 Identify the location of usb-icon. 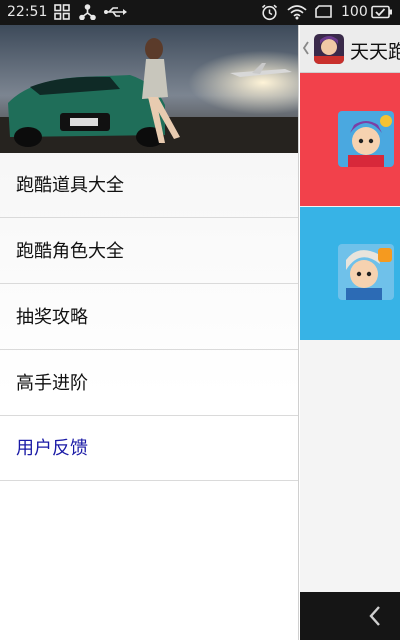
(115, 12).